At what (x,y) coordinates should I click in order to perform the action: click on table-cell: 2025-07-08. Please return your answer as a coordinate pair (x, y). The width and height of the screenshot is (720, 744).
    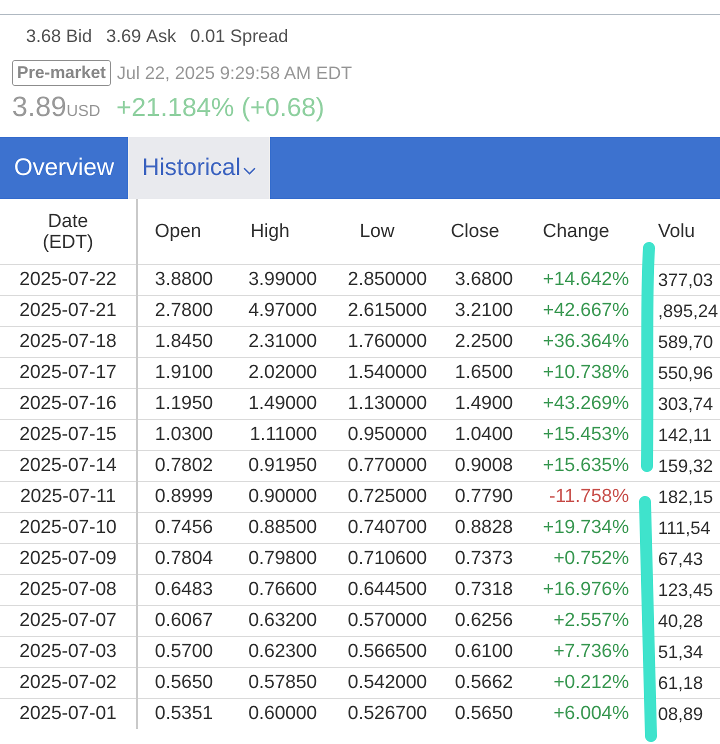
    Looking at the image, I should click on (68, 589).